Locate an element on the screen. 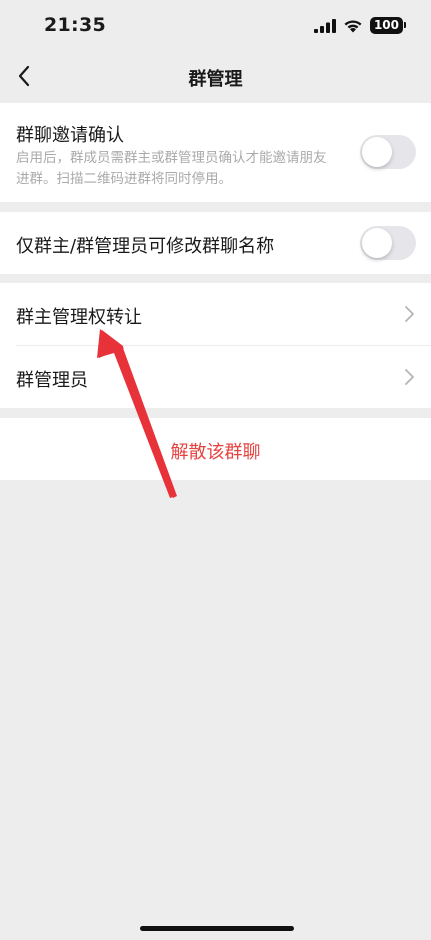 The image size is (431, 940). management-section: 群主管理权转让 群管理员 is located at coordinates (215, 345).